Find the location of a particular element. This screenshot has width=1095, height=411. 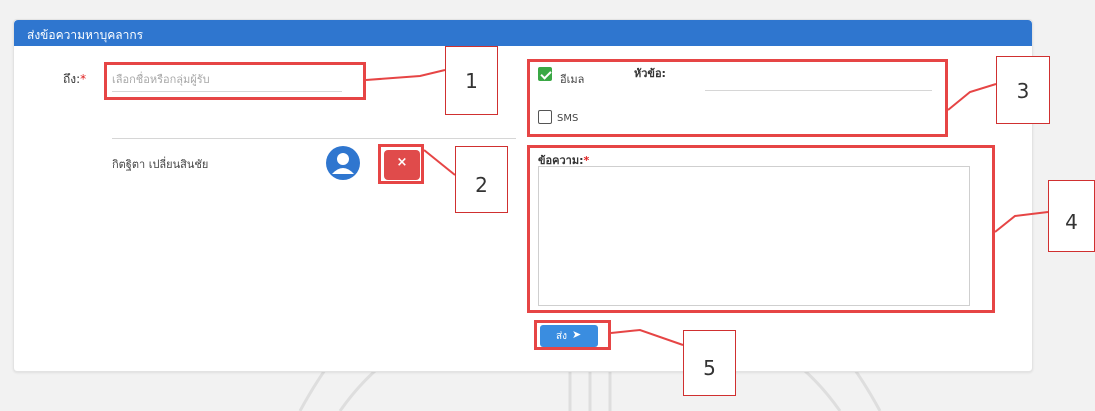

callout-number-5: 5 is located at coordinates (709, 363).